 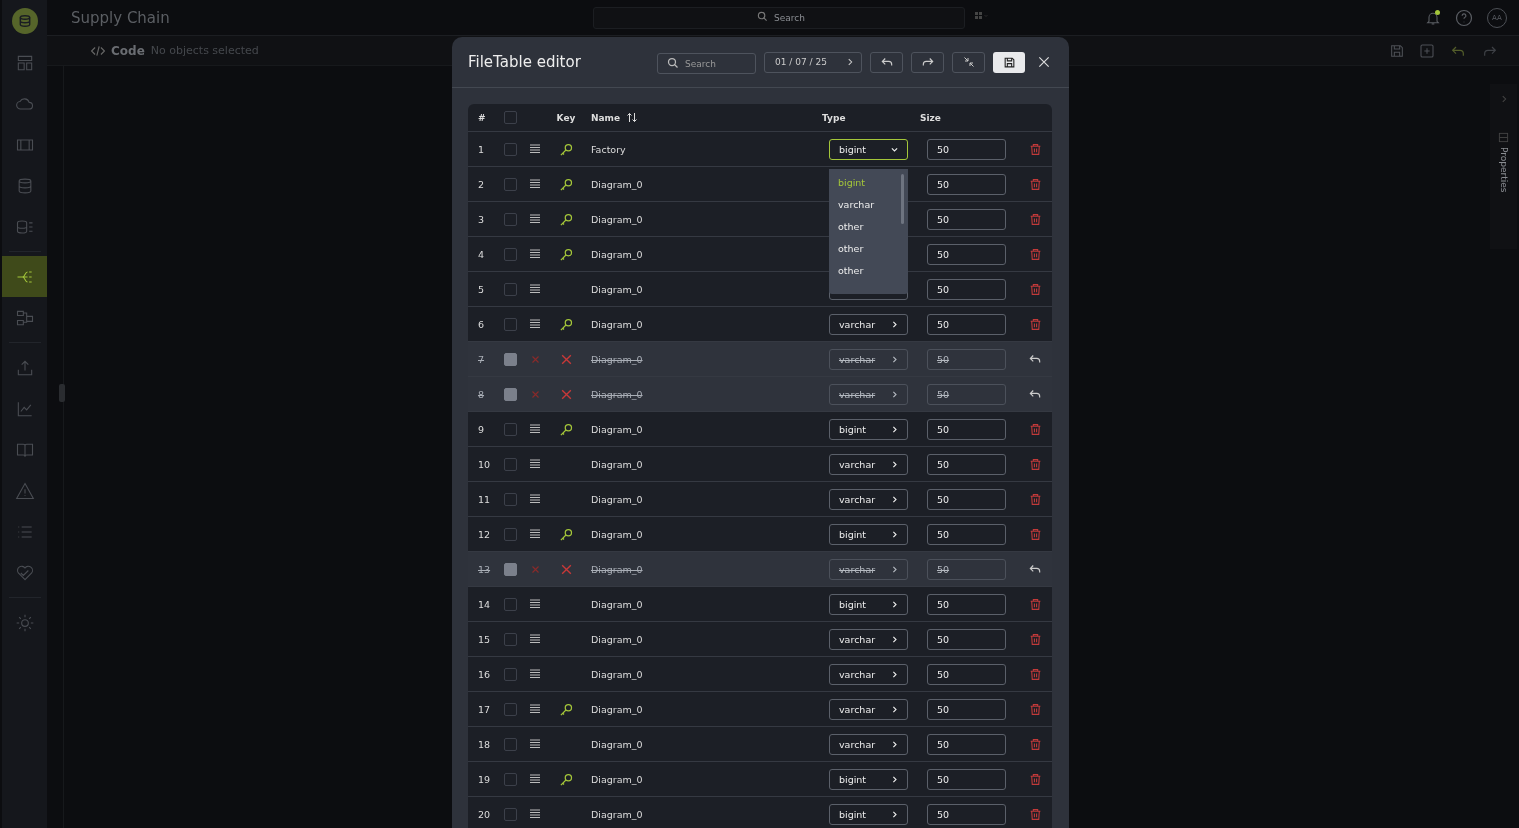 I want to click on row-number: 18, so click(x=484, y=744).